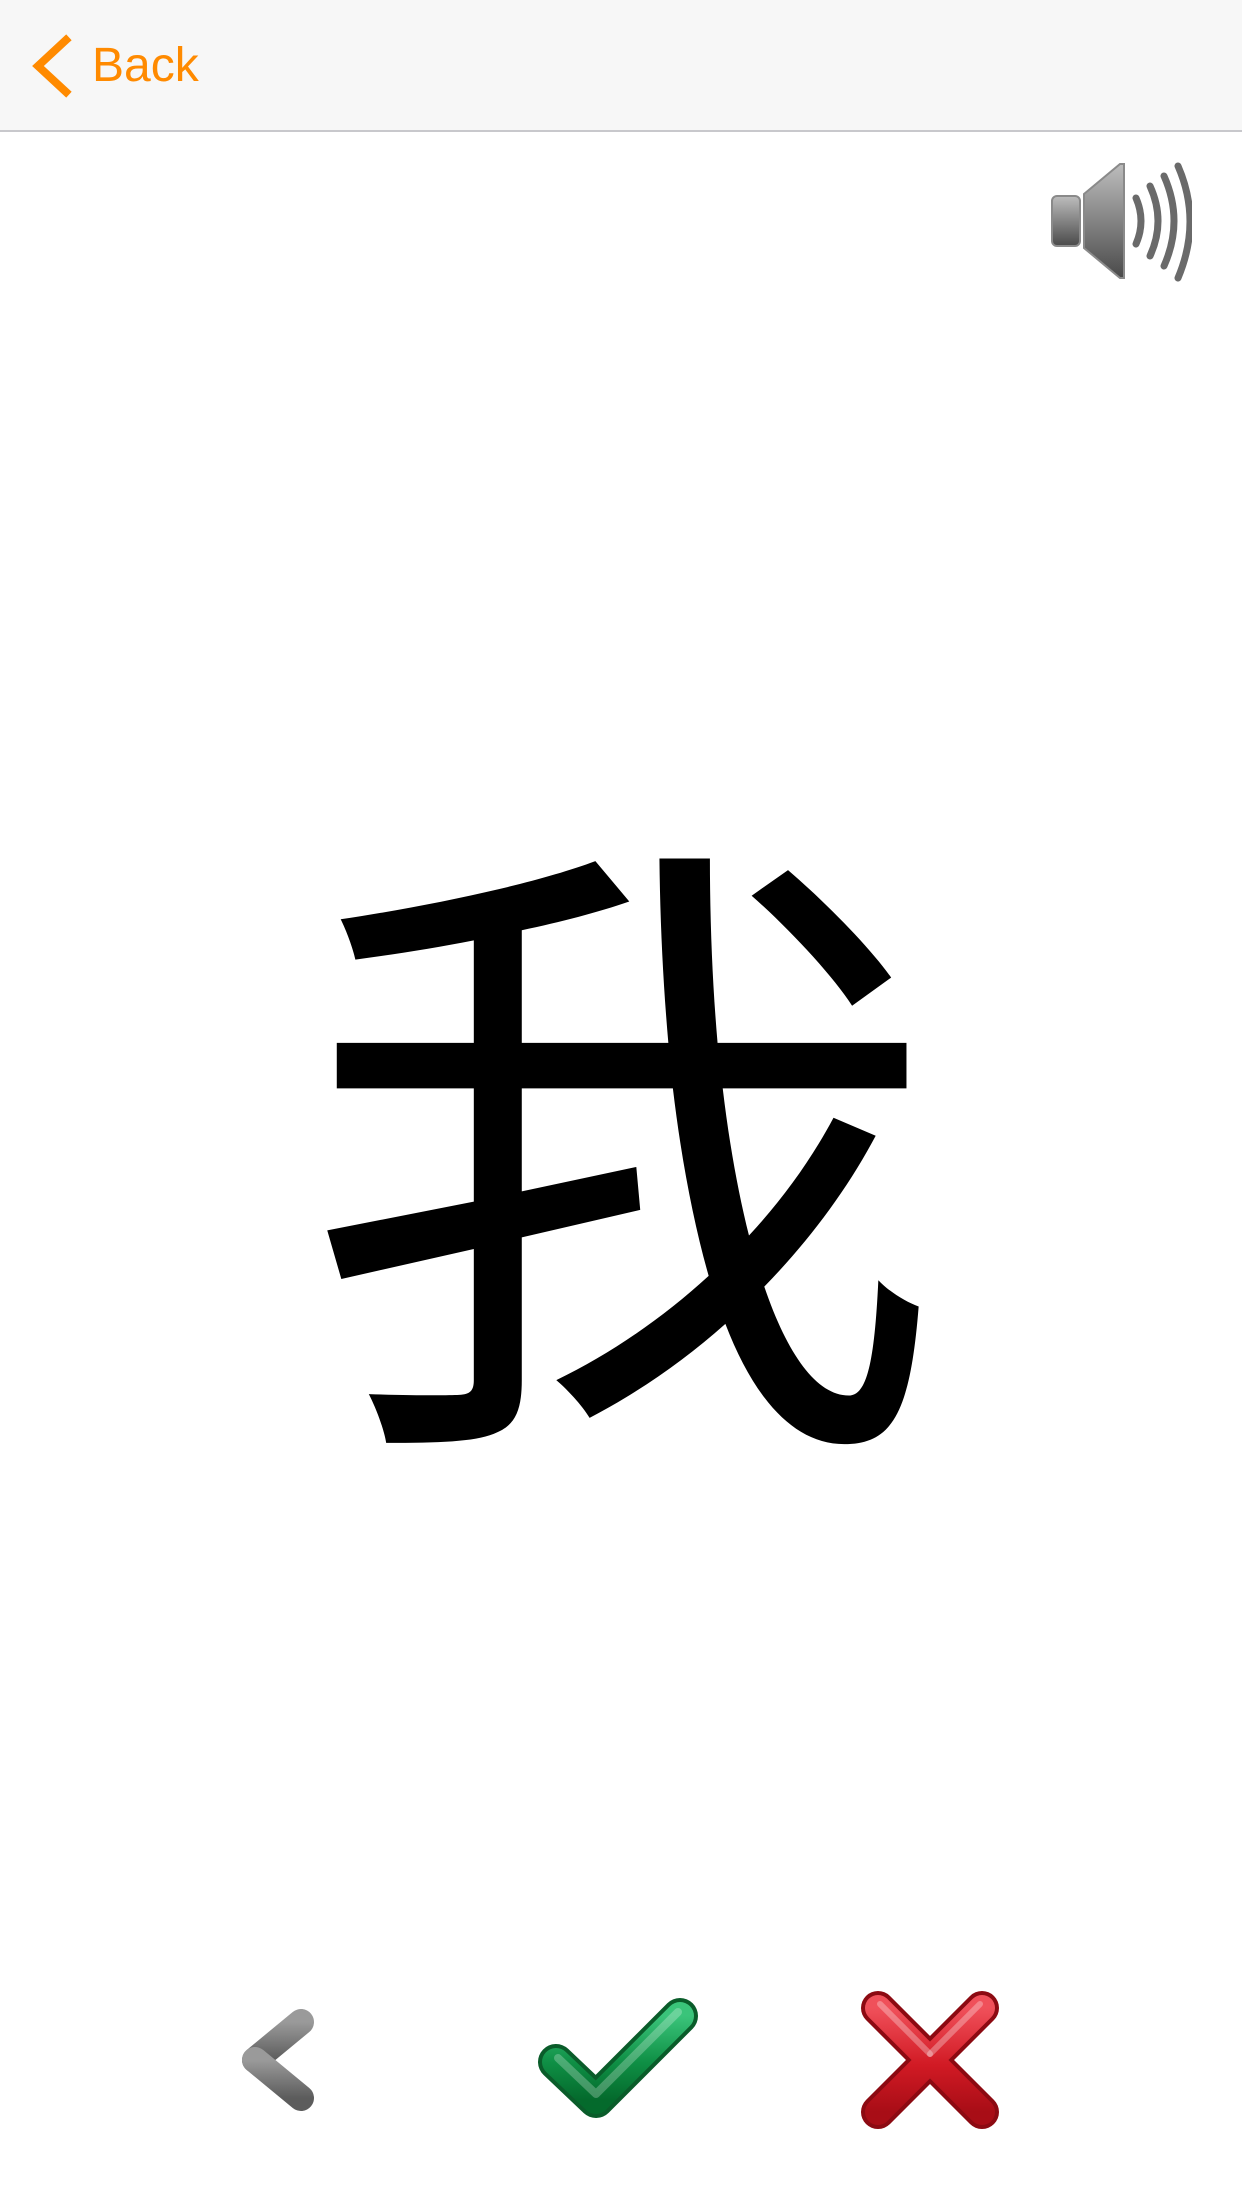  What do you see at coordinates (145, 65) in the screenshot?
I see `back-label: Back` at bounding box center [145, 65].